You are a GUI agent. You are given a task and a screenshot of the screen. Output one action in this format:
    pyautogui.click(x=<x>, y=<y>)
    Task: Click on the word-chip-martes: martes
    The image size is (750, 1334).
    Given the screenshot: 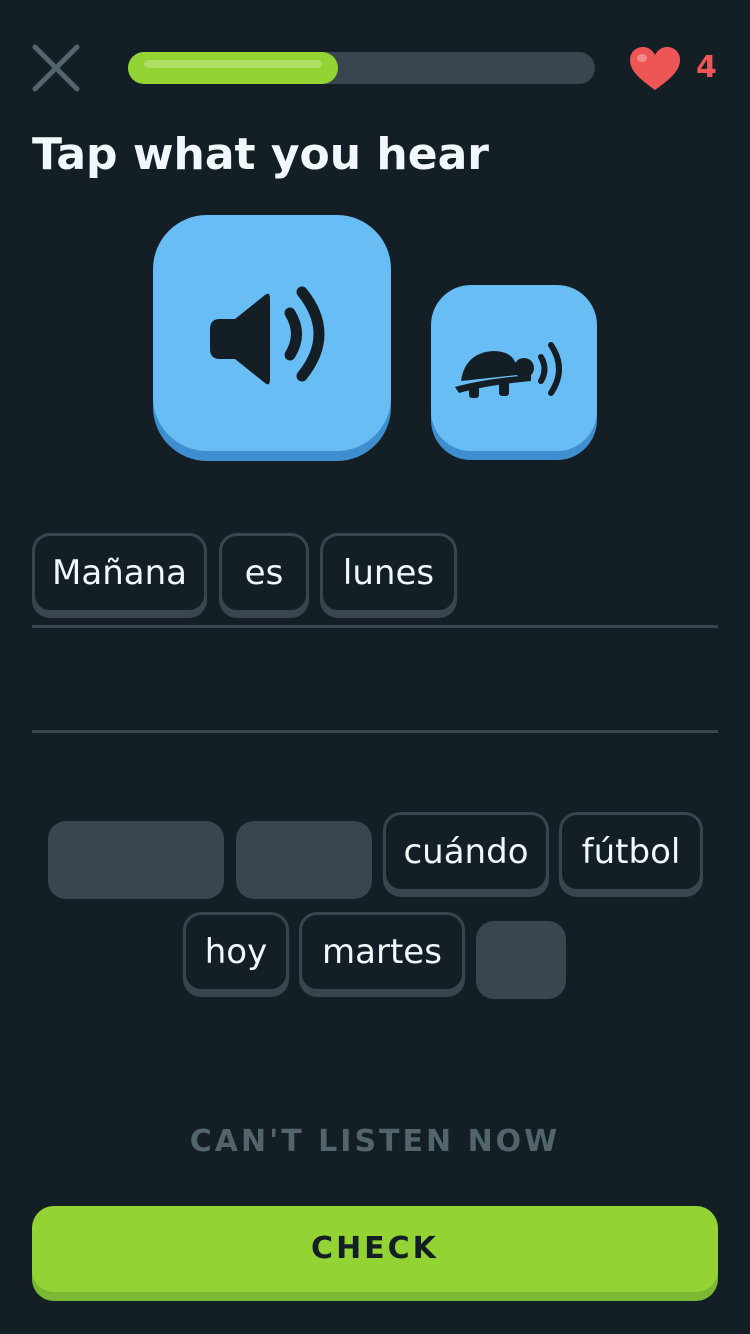 What is the action you would take?
    pyautogui.click(x=382, y=952)
    